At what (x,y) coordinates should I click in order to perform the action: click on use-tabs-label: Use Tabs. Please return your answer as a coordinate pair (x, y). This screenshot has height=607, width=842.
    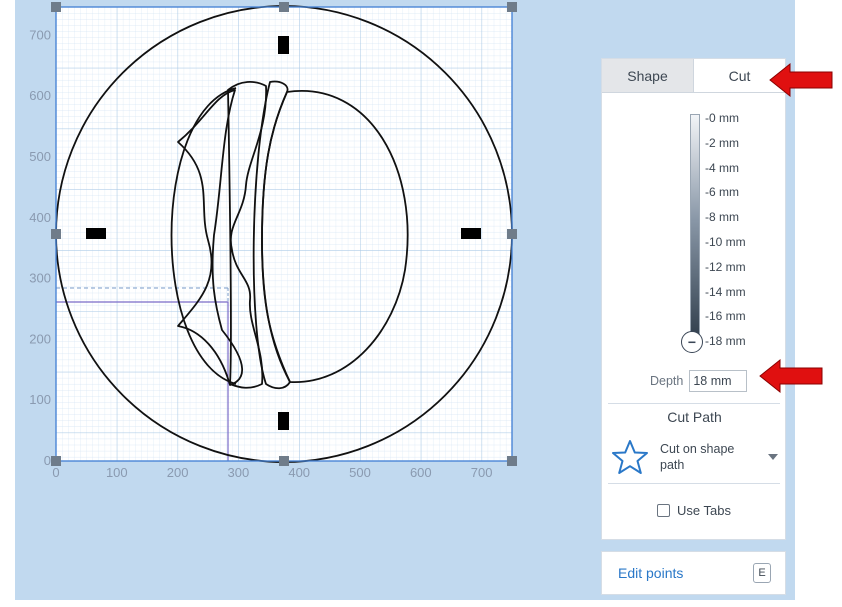
    Looking at the image, I should click on (704, 510).